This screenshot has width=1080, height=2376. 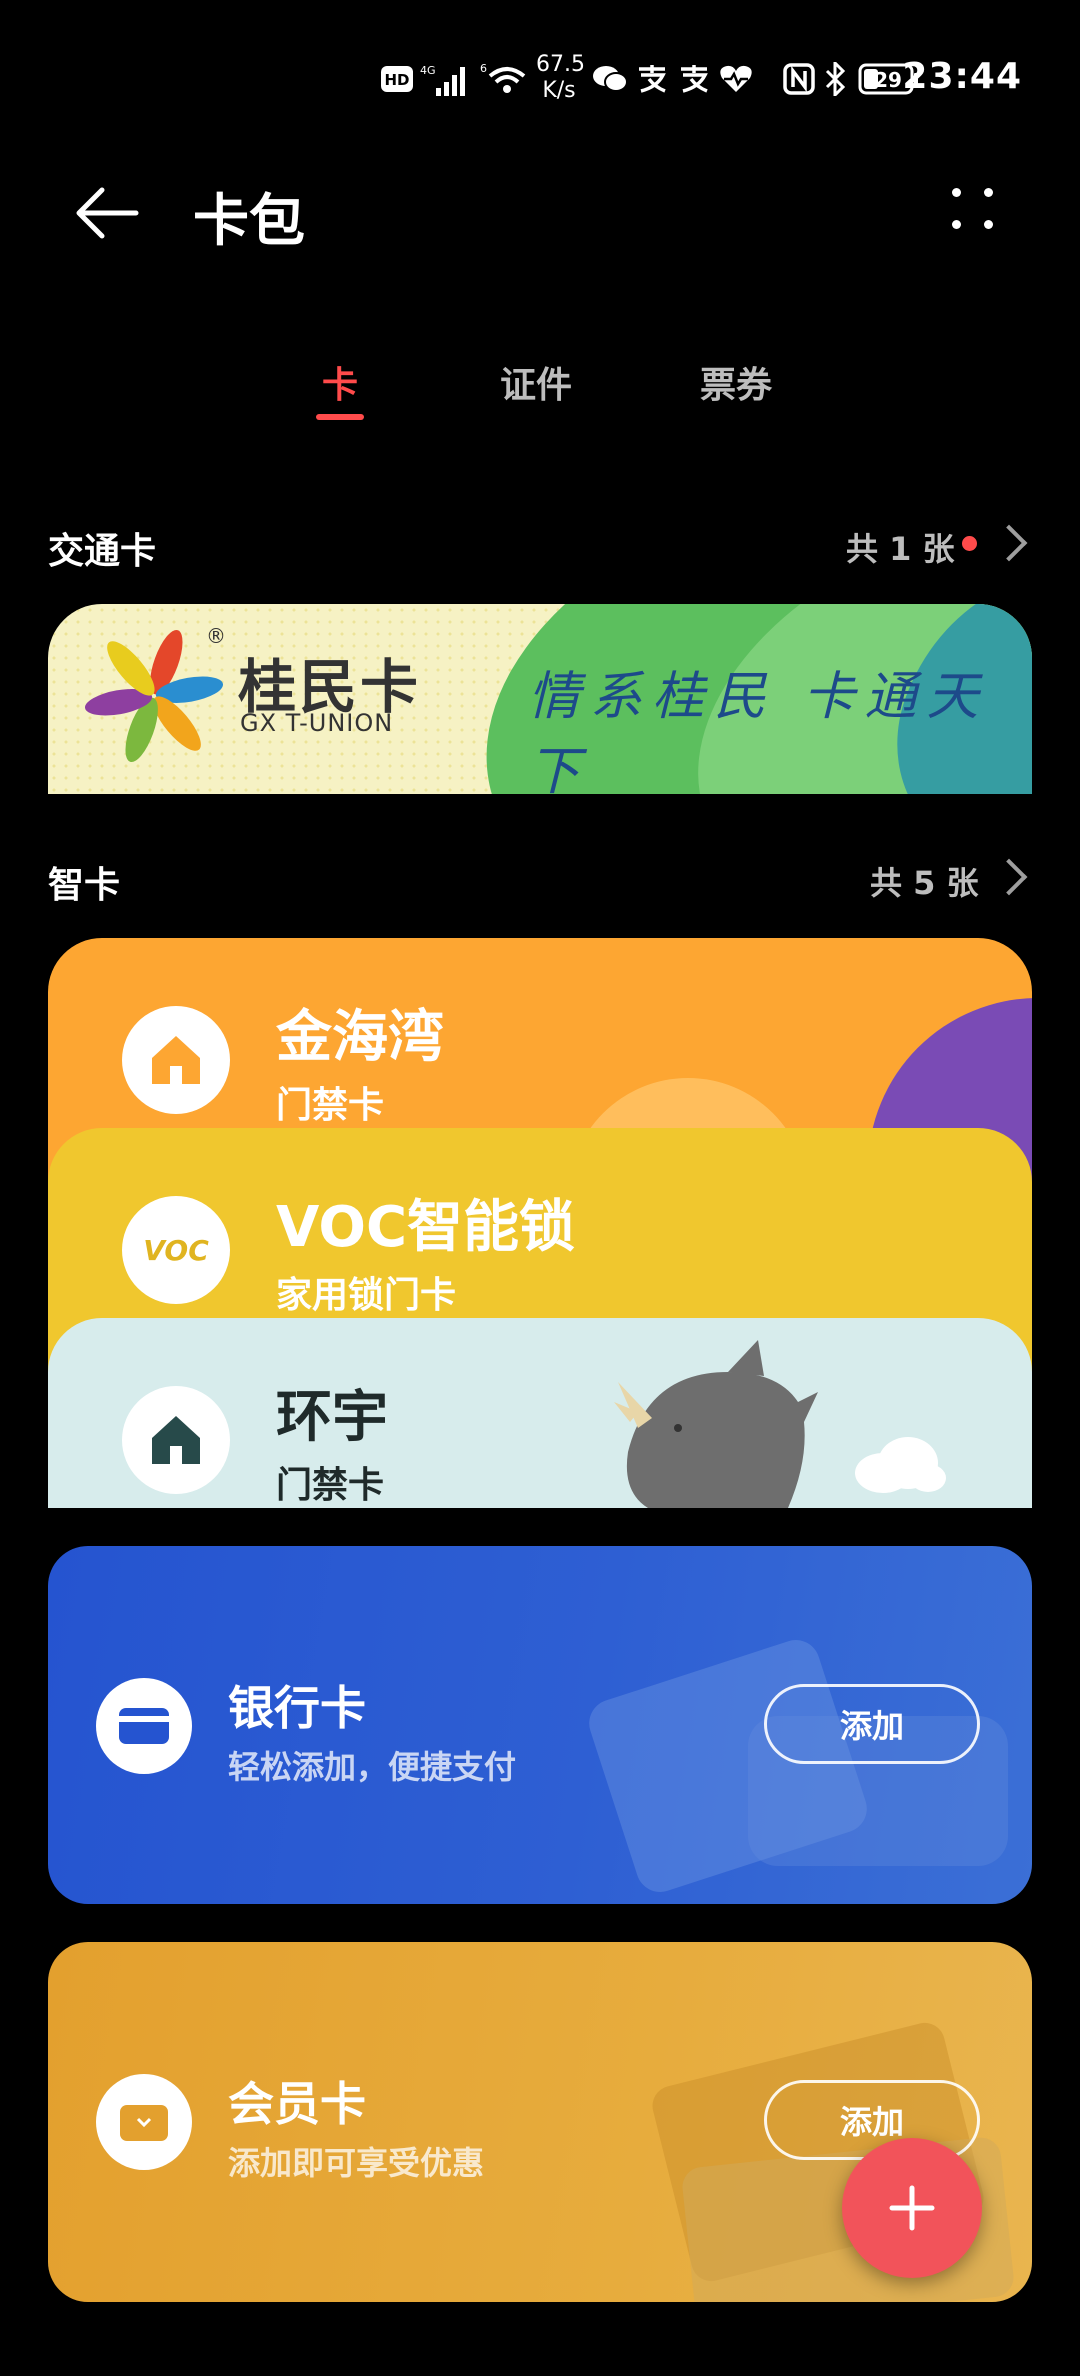 I want to click on more-options-button, so click(x=974, y=210).